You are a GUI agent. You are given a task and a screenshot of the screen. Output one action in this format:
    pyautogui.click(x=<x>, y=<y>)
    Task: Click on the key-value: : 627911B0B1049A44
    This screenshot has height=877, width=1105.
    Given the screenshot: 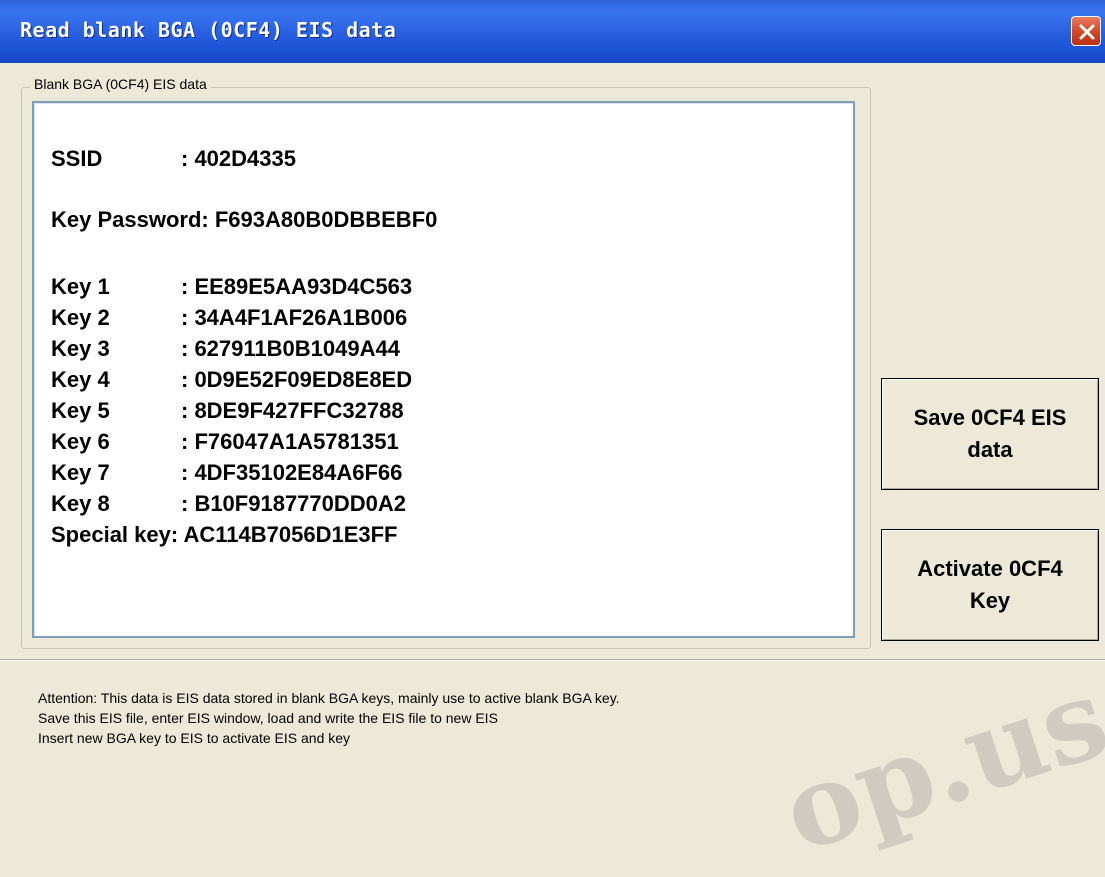 What is the action you would take?
    pyautogui.click(x=290, y=348)
    